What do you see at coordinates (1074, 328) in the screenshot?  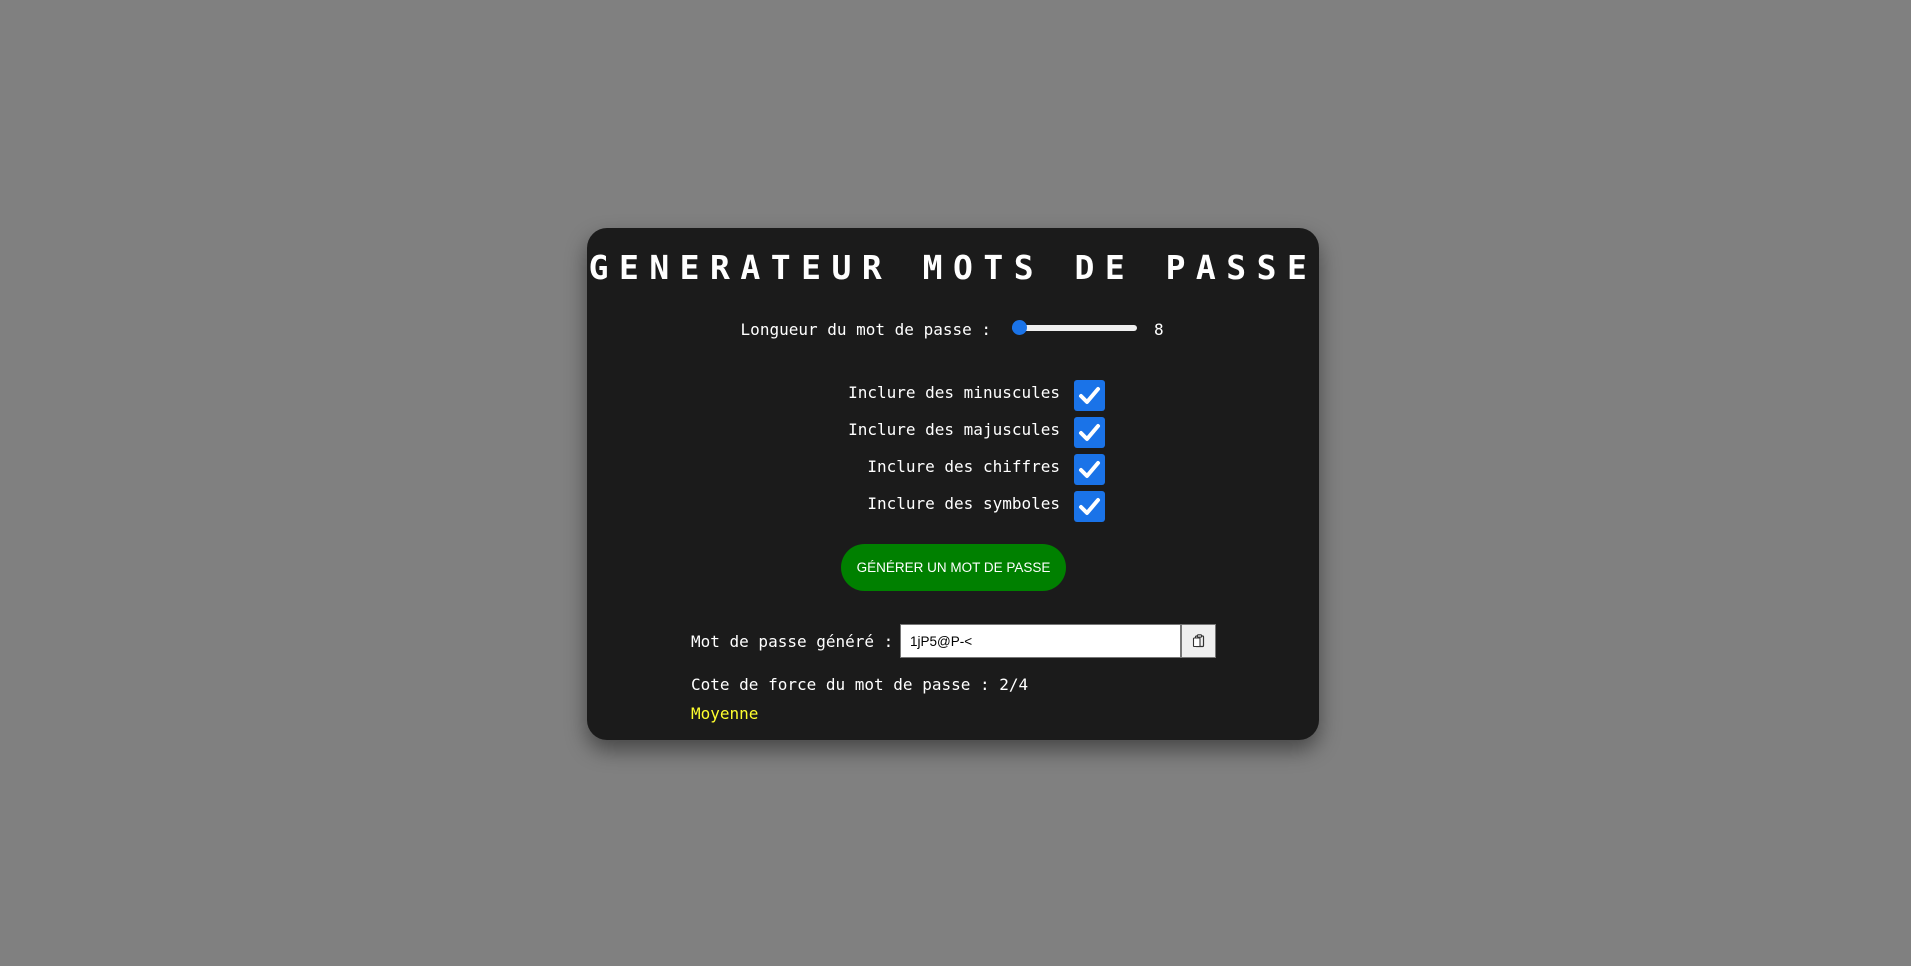 I see `length-slider` at bounding box center [1074, 328].